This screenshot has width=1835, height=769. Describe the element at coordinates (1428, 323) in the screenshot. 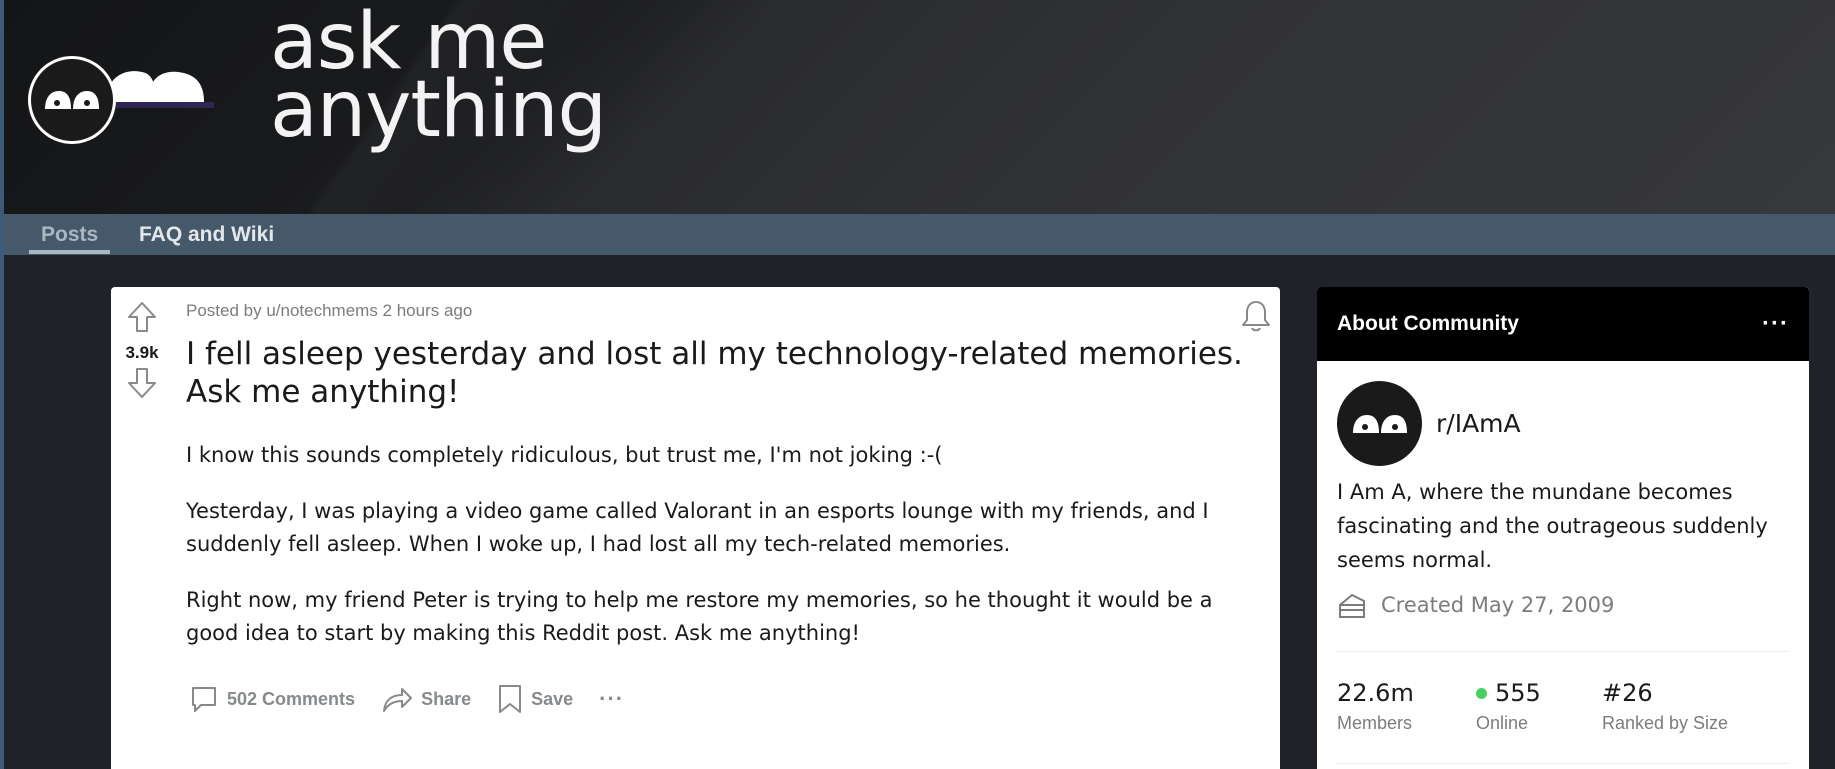

I see `about-header-title: About Community` at that location.